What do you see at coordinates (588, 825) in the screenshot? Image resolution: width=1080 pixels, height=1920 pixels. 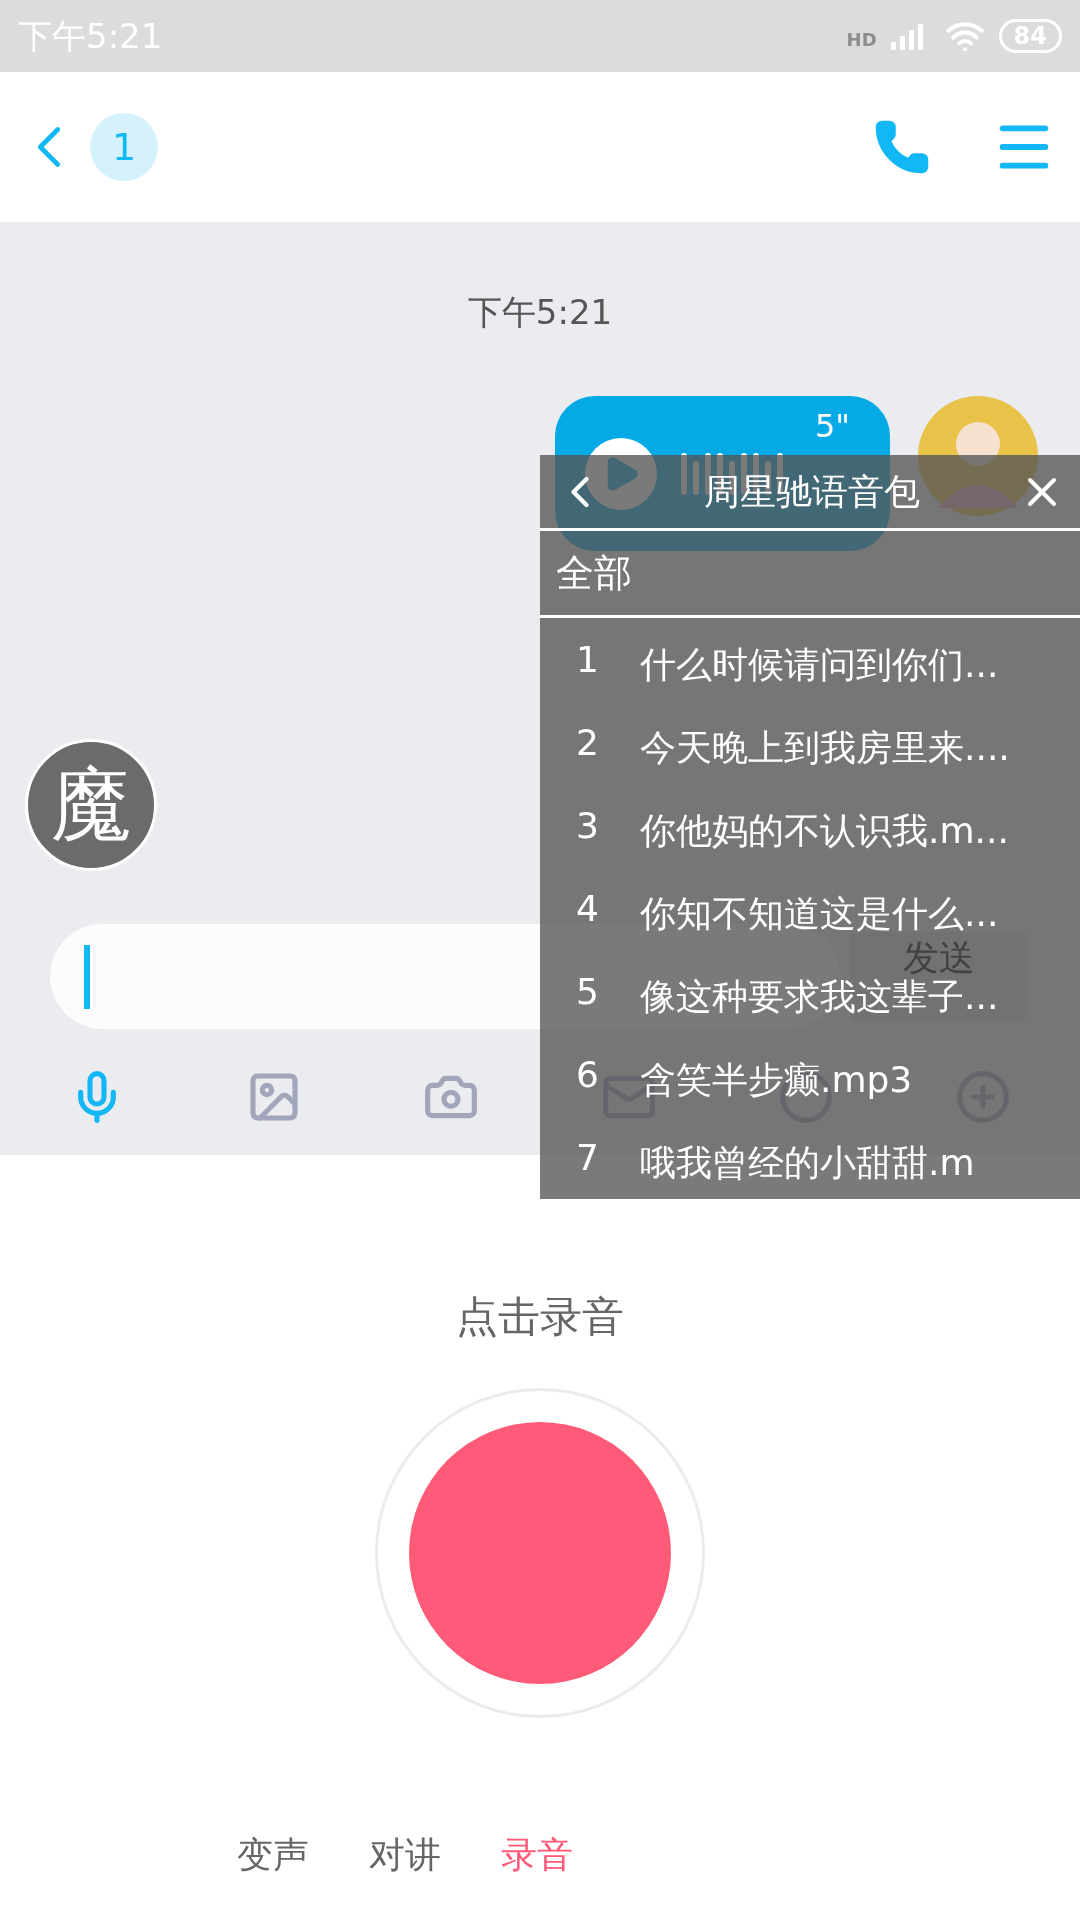 I see `voice-item-number: 3` at bounding box center [588, 825].